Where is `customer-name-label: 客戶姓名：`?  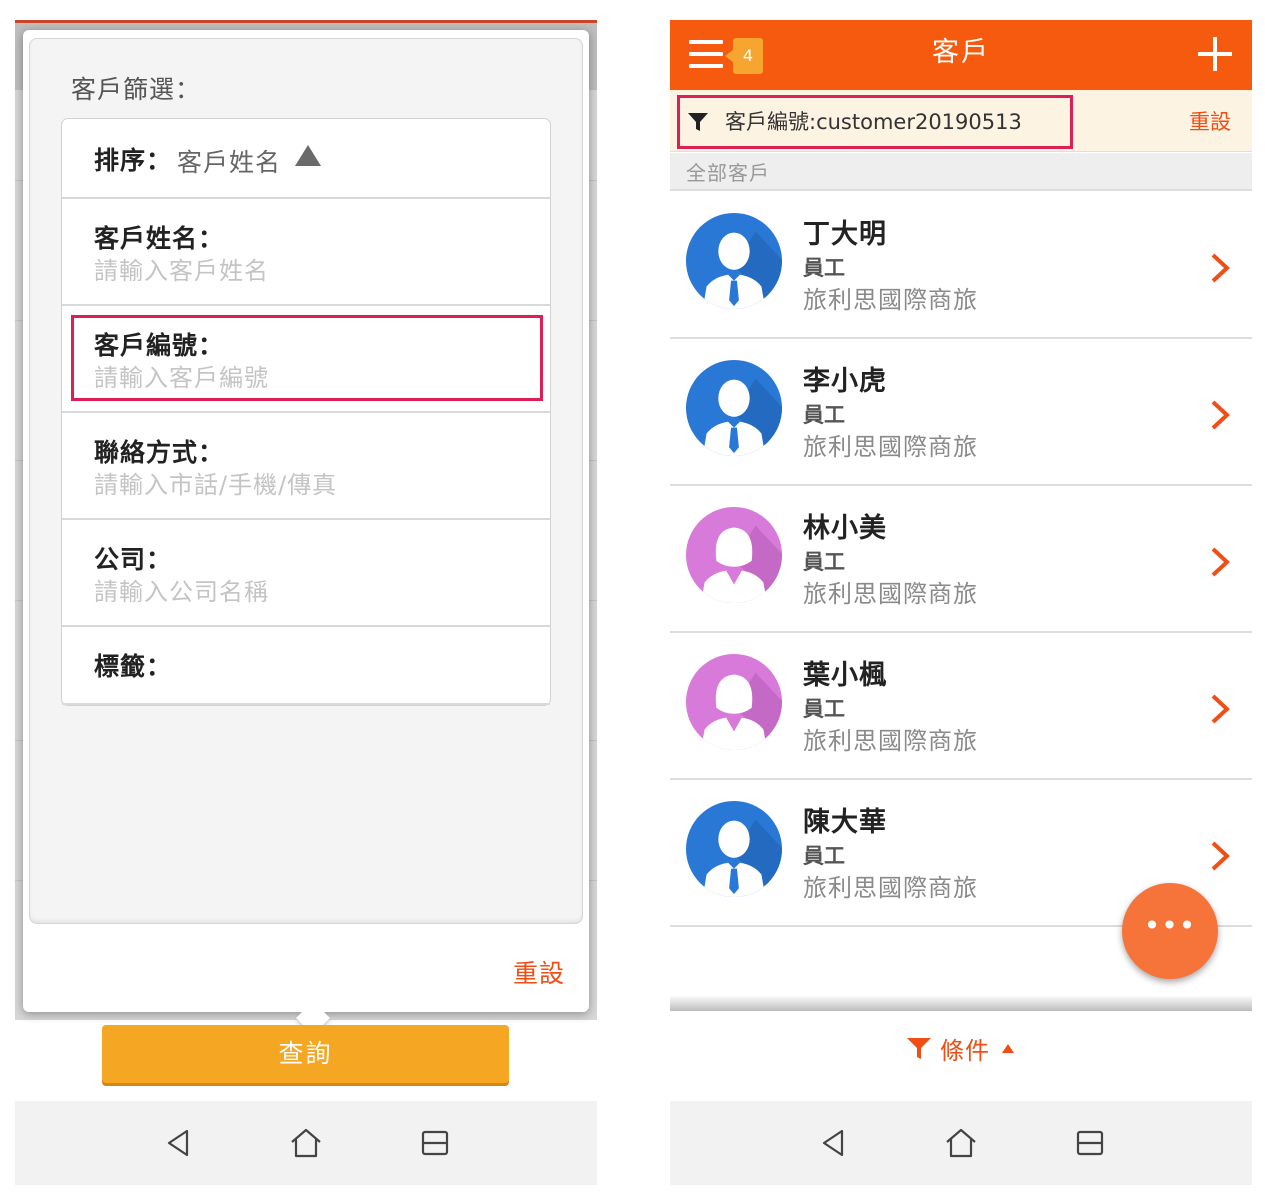
customer-name-label: 客戶姓名： is located at coordinates (159, 238).